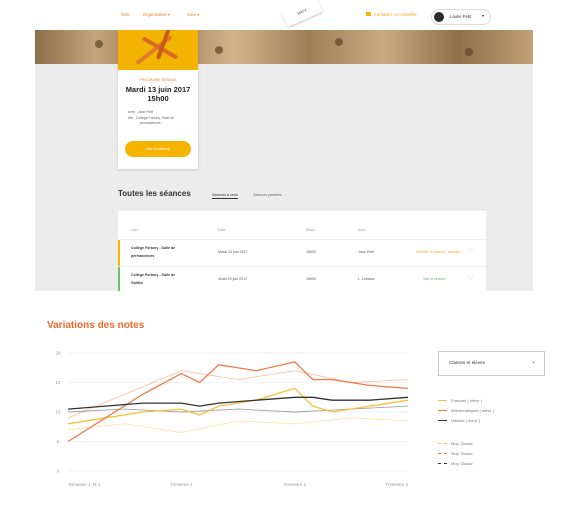 This screenshot has height=518, width=567. Describe the element at coordinates (396, 484) in the screenshot. I see `x-tick-label: Trimestre 3` at that location.